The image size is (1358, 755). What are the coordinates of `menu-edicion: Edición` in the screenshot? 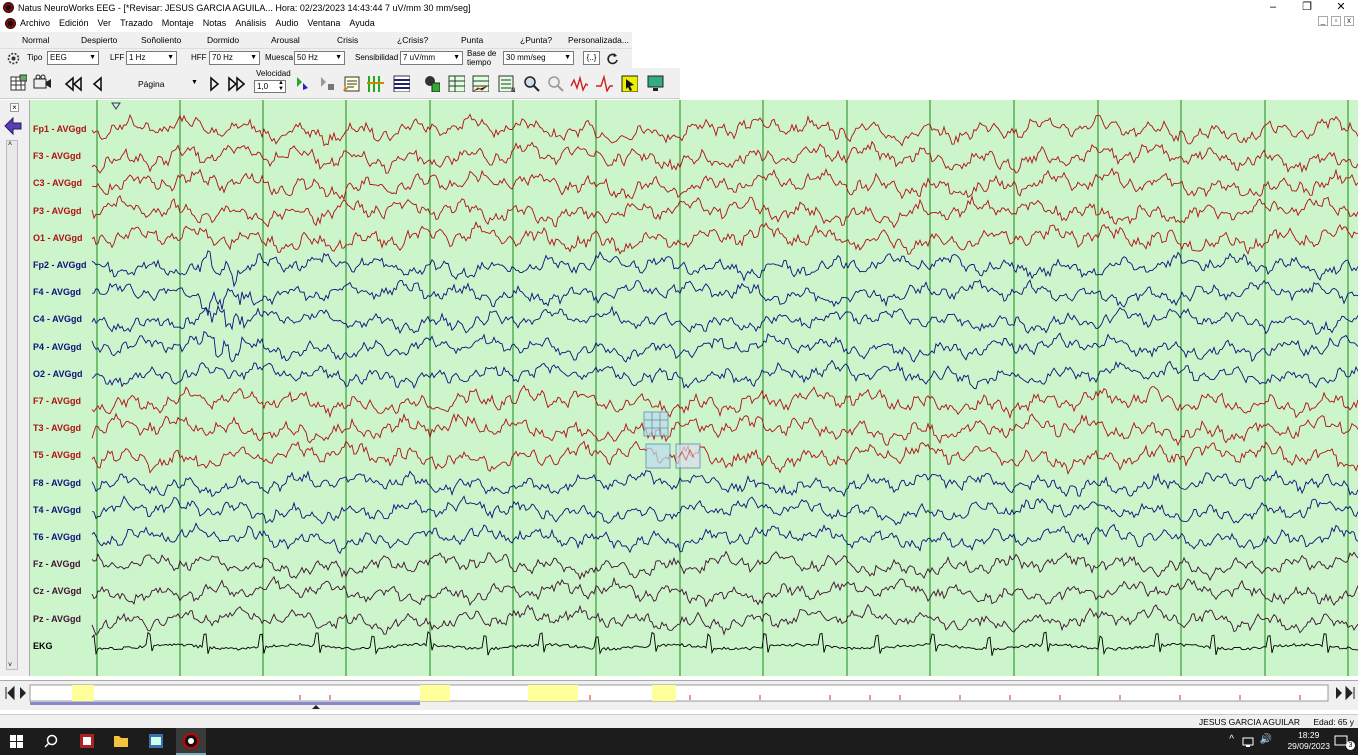 It's located at (74, 23).